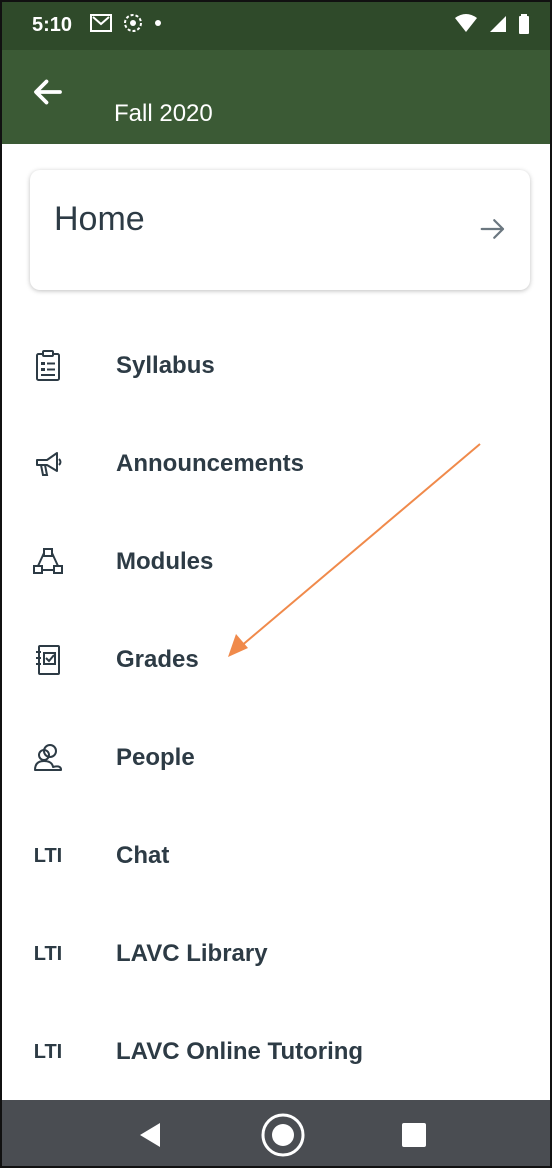 The image size is (552, 1168). Describe the element at coordinates (240, 1051) in the screenshot. I see `nav-label-lavc-online-tutoring: LAVC Online Tutoring` at that location.